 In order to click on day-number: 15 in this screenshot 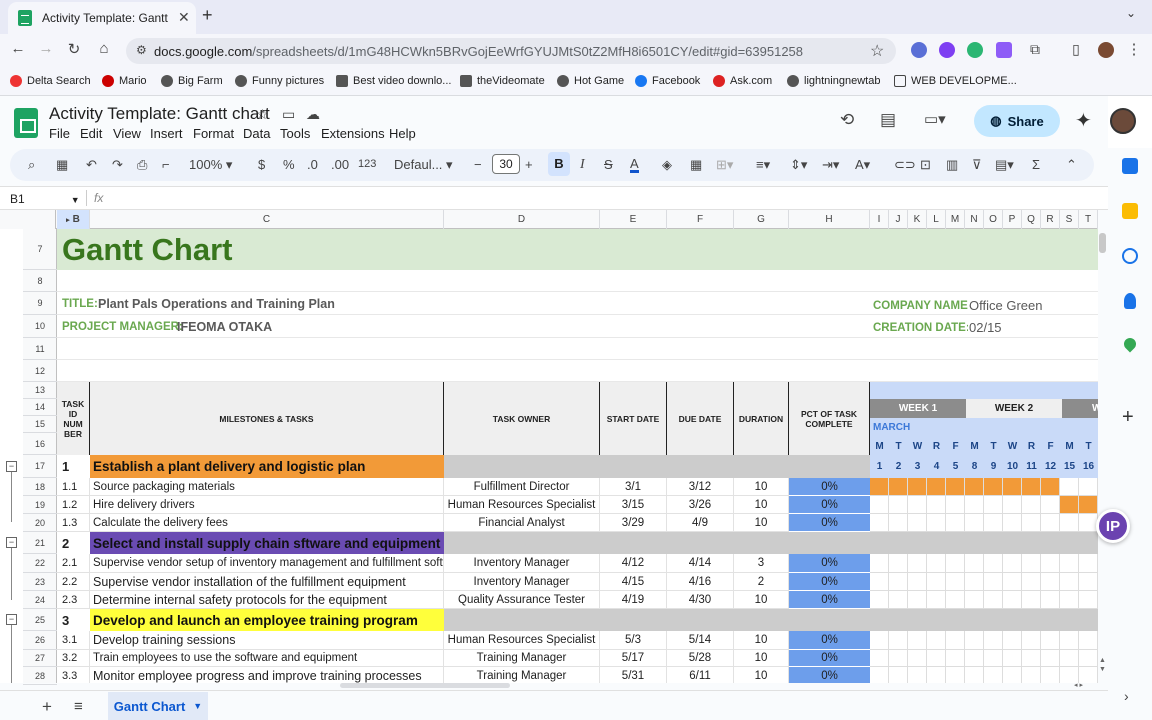, I will do `click(1069, 466)`.